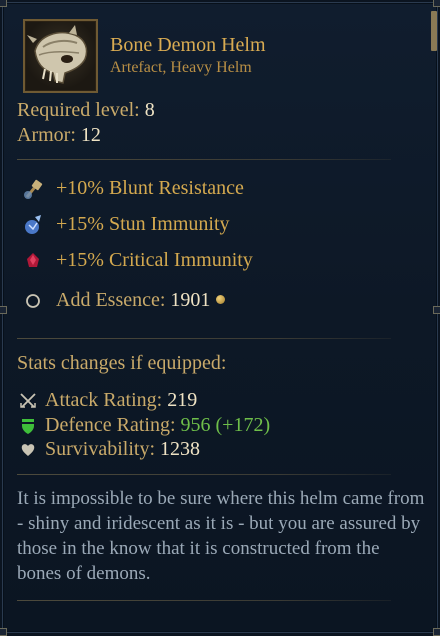 The image size is (440, 636). Describe the element at coordinates (33, 224) in the screenshot. I see `stun-immunity-icon` at that location.